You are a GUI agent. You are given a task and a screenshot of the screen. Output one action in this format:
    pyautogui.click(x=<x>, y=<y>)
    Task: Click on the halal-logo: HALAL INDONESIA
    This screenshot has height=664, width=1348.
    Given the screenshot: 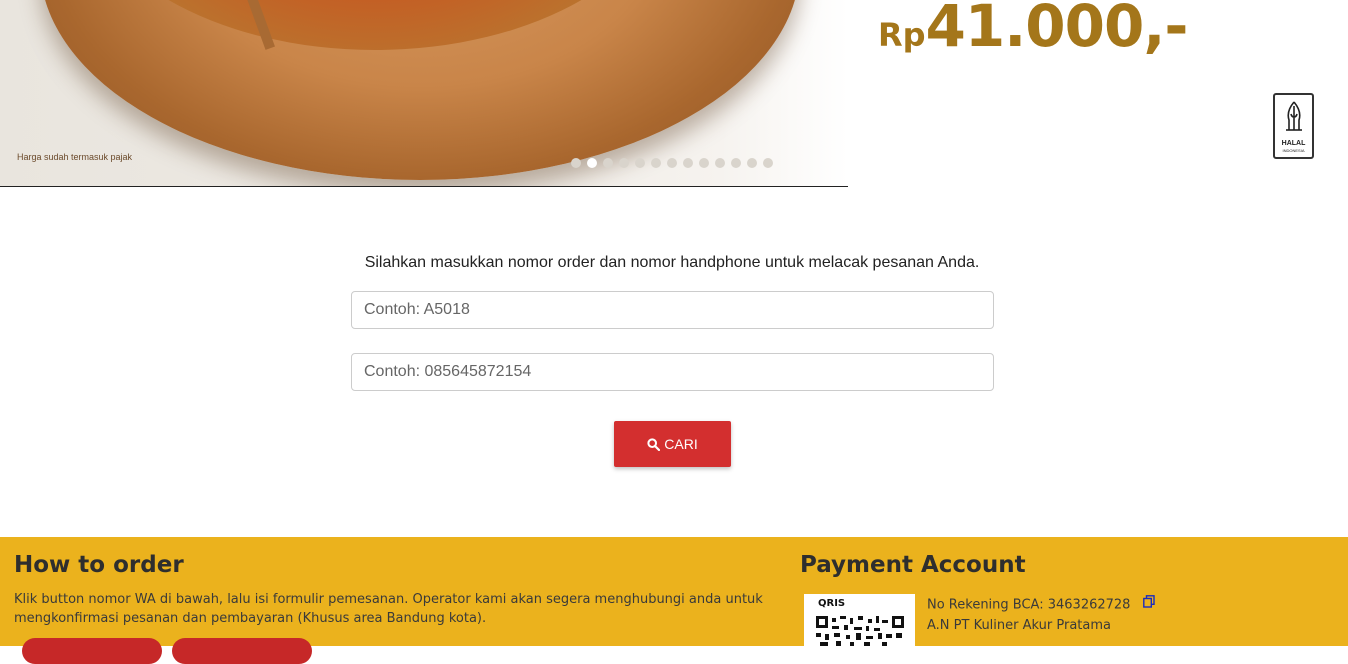 What is the action you would take?
    pyautogui.click(x=1293, y=126)
    